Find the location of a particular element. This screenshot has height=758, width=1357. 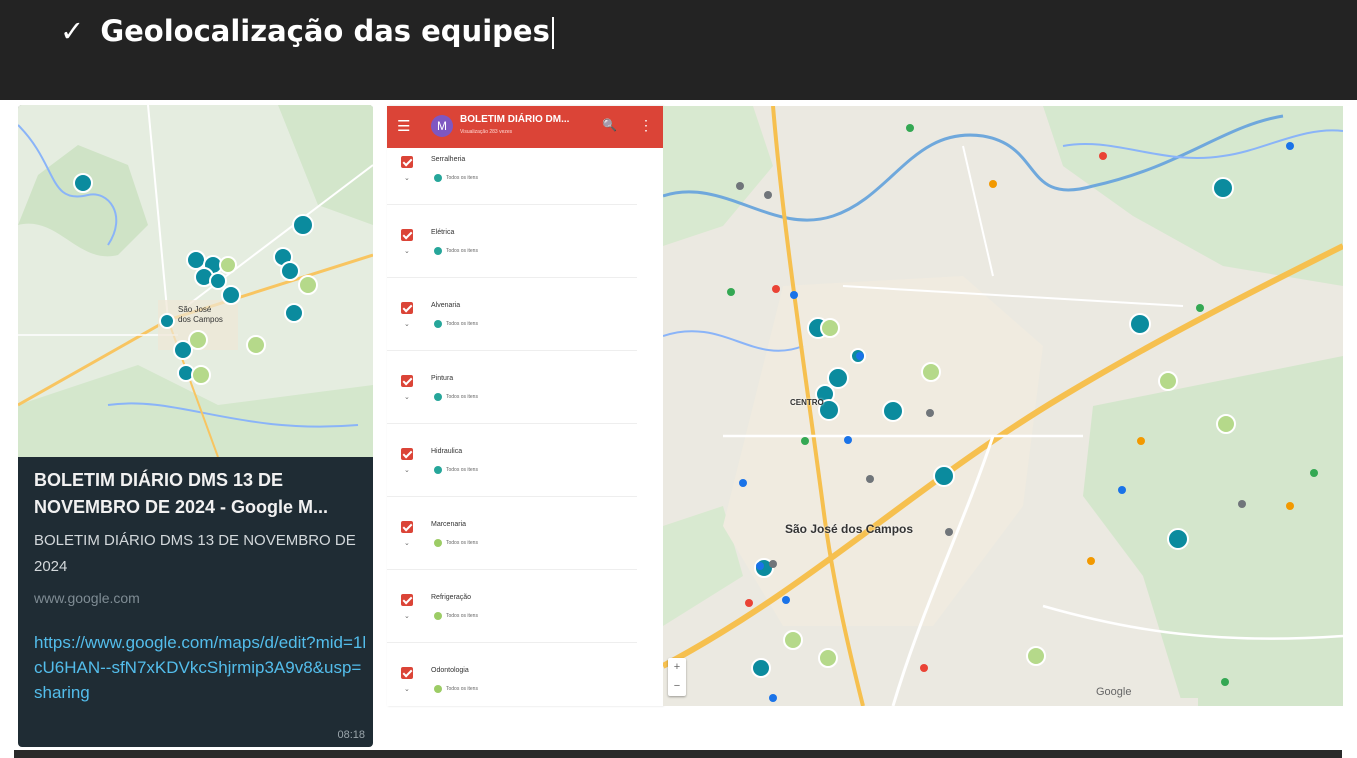

avatar: M is located at coordinates (442, 126).